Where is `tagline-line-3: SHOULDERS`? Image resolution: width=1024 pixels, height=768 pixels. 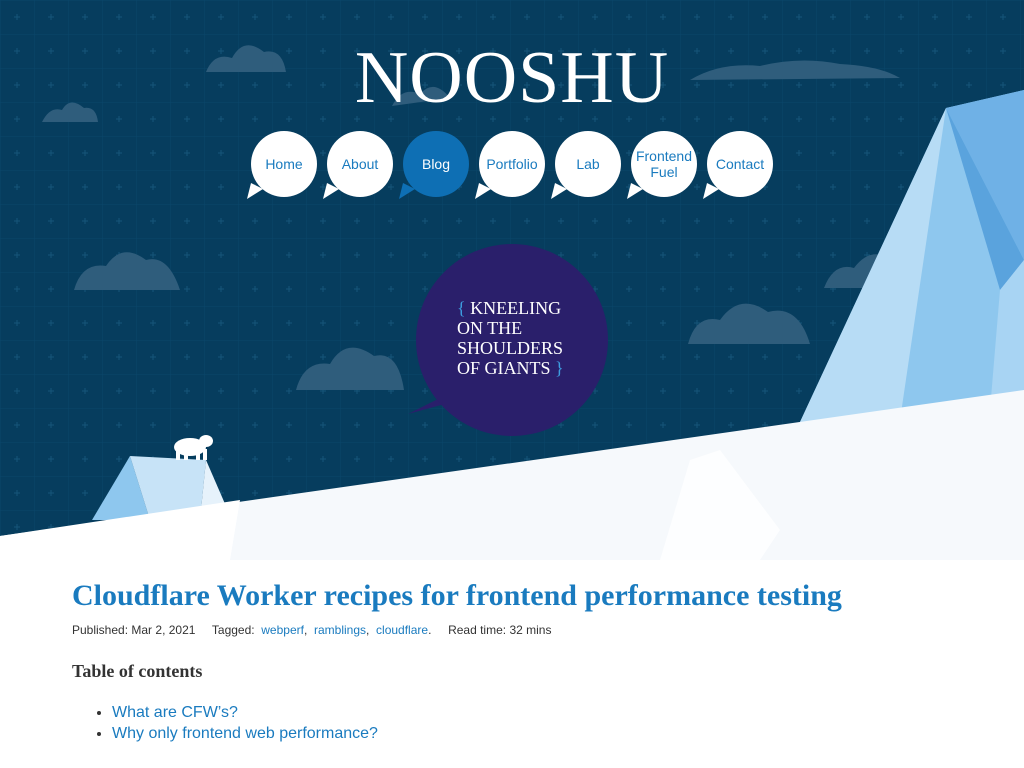 tagline-line-3: SHOULDERS is located at coordinates (510, 348).